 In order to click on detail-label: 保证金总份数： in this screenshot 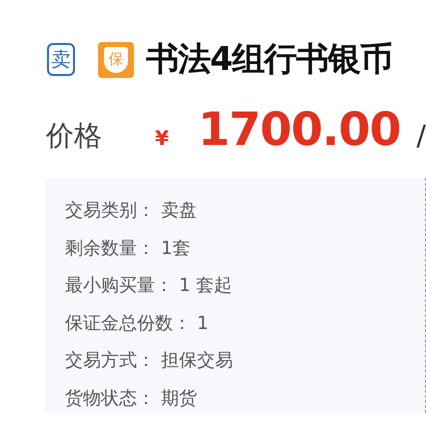, I will do `click(128, 323)`.